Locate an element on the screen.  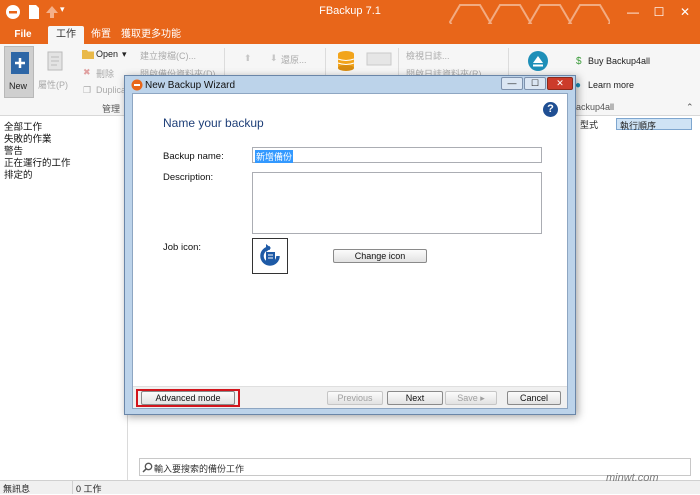
save-arrow-icon: ▸ is located at coordinates (482, 398).